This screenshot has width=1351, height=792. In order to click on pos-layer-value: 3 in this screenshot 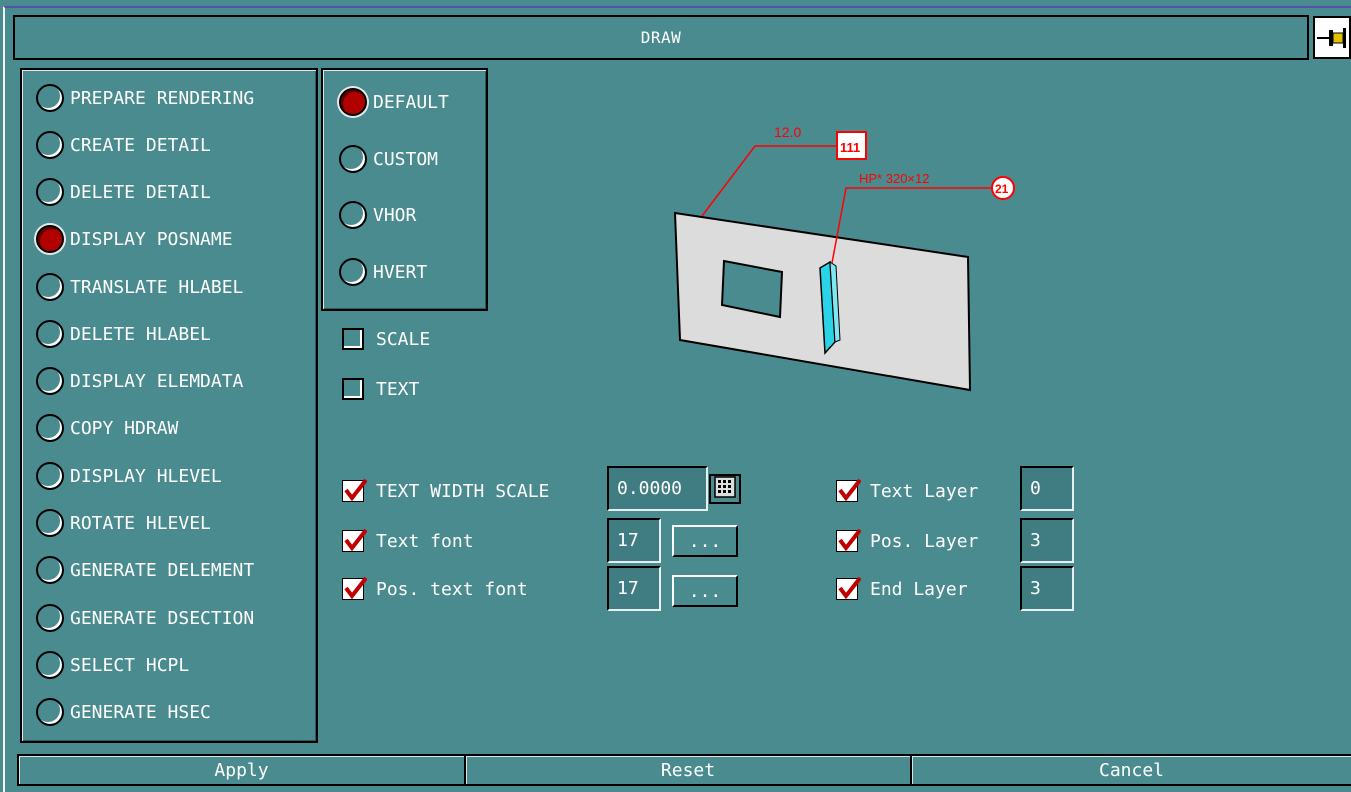, I will do `click(1035, 540)`.